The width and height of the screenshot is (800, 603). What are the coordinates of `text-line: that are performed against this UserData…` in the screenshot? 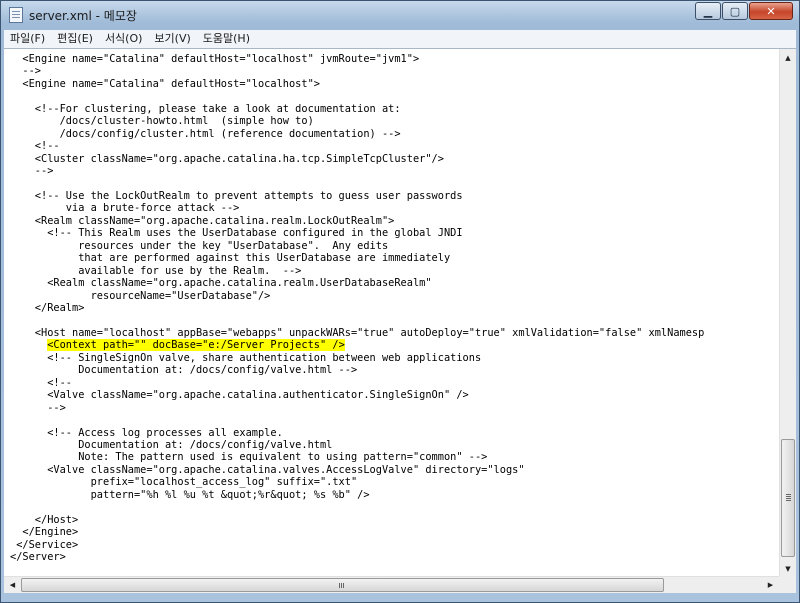 It's located at (230, 258).